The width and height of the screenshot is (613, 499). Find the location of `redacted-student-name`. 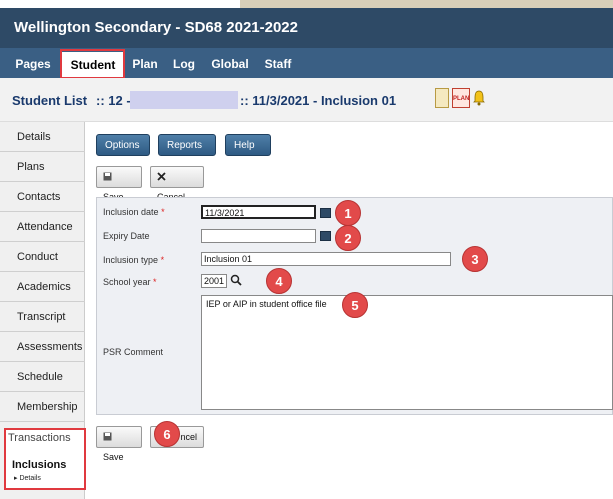

redacted-student-name is located at coordinates (184, 100).